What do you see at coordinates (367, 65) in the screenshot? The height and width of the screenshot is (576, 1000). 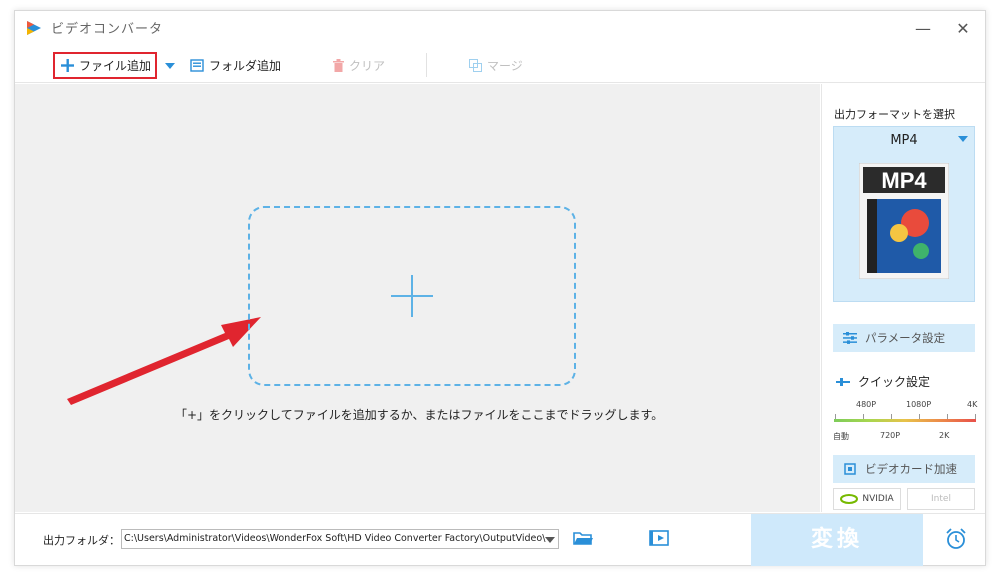 I see `clear-label: クリア` at bounding box center [367, 65].